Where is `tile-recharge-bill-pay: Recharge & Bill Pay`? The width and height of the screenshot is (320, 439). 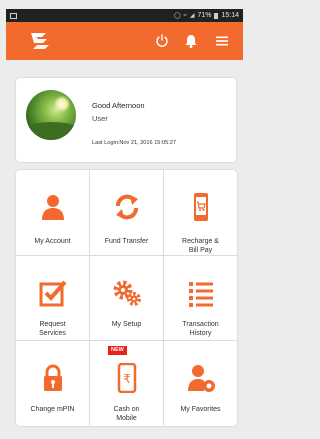 tile-recharge-bill-pay: Recharge & Bill Pay is located at coordinates (200, 212).